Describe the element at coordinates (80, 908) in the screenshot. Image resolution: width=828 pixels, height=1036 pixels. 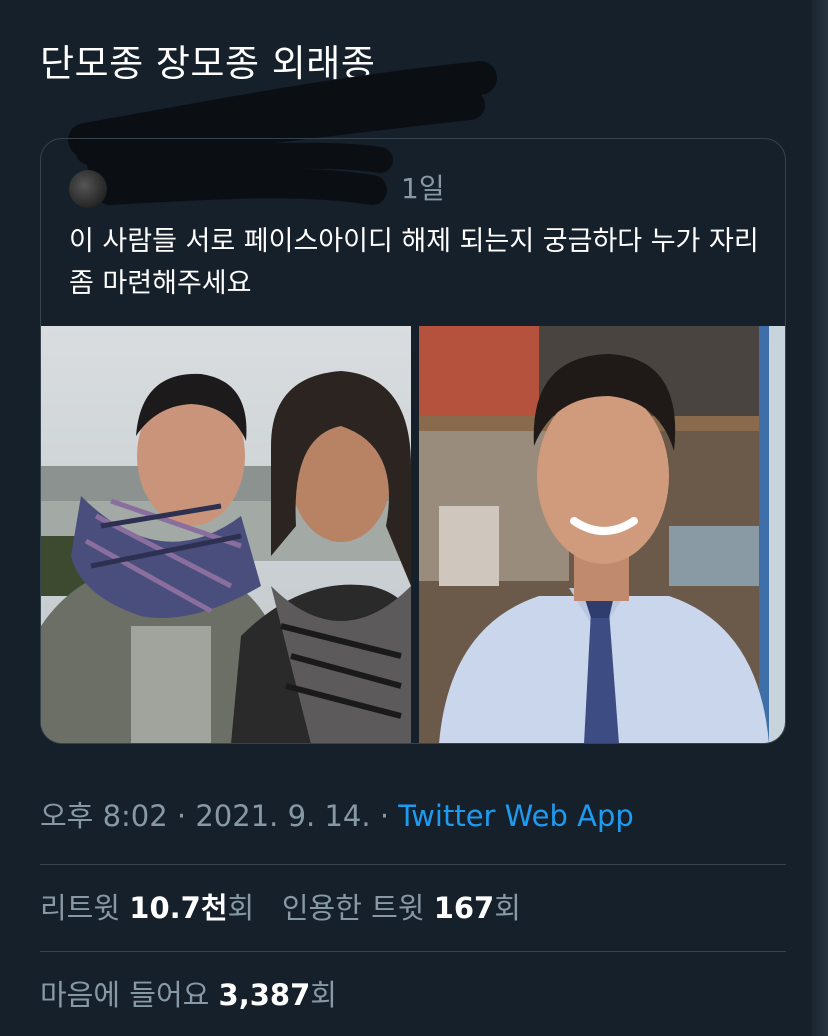
I see `retweets-label: 리트윗` at that location.